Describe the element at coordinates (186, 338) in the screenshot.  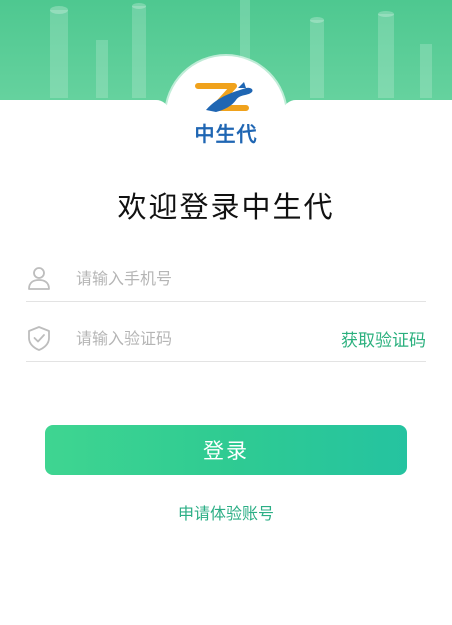
I see `verification-code-input` at that location.